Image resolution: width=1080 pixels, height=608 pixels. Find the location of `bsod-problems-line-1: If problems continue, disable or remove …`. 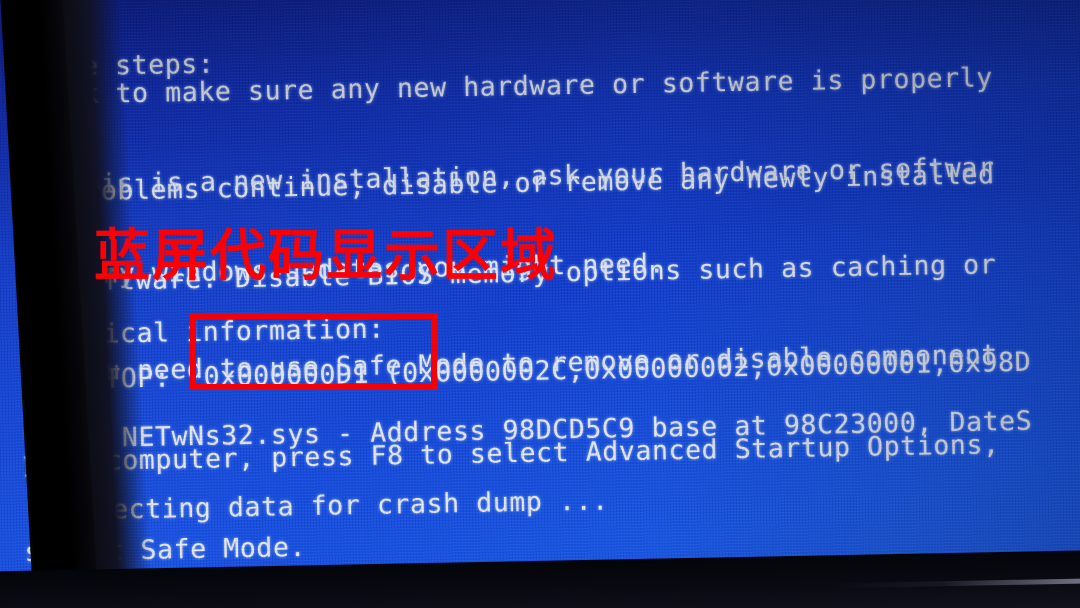

bsod-problems-line-1: If problems continue, disable or remove … is located at coordinates (506, 184).